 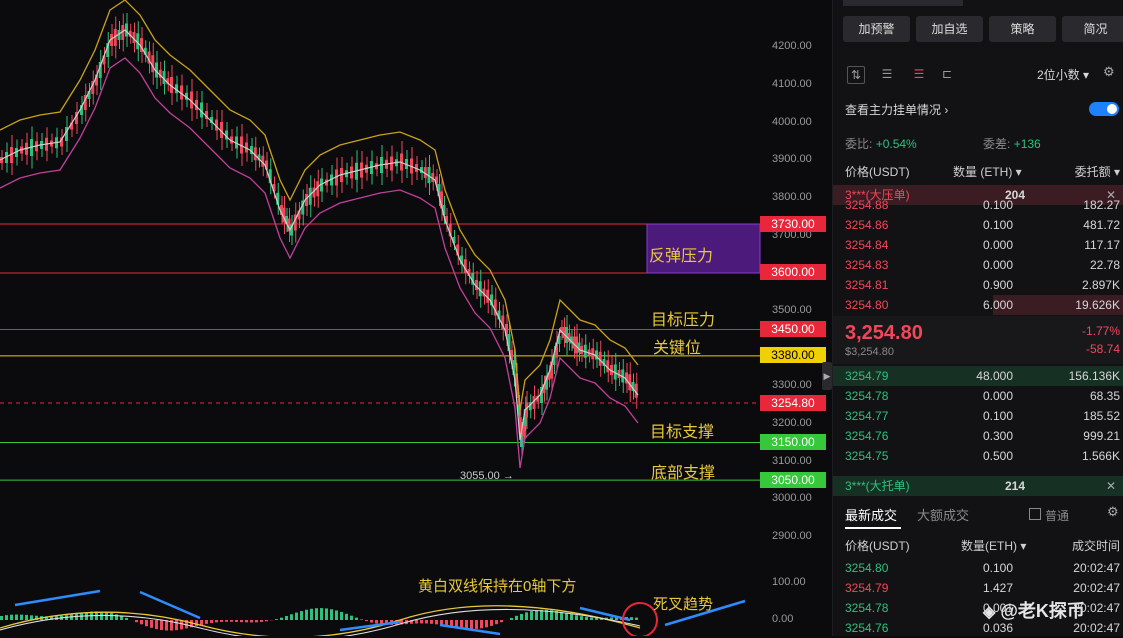 What do you see at coordinates (978, 205) in the screenshot?
I see `orderbook-row: 3254.880.100182.27` at bounding box center [978, 205].